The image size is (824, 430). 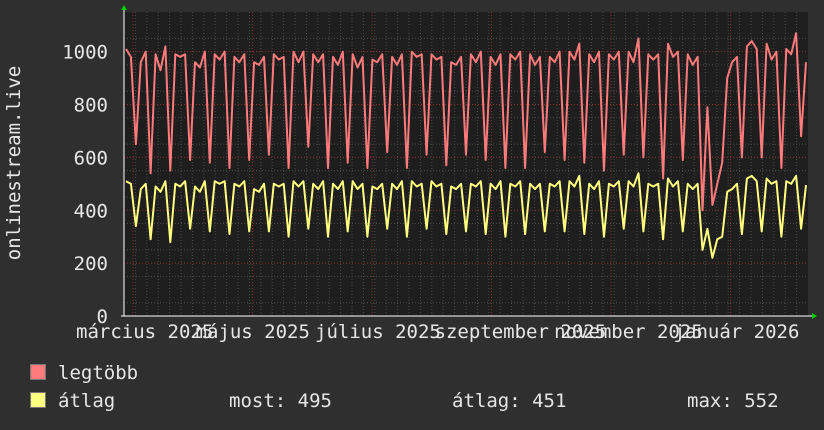 I want to click on y-tick-label: 800, so click(x=91, y=106).